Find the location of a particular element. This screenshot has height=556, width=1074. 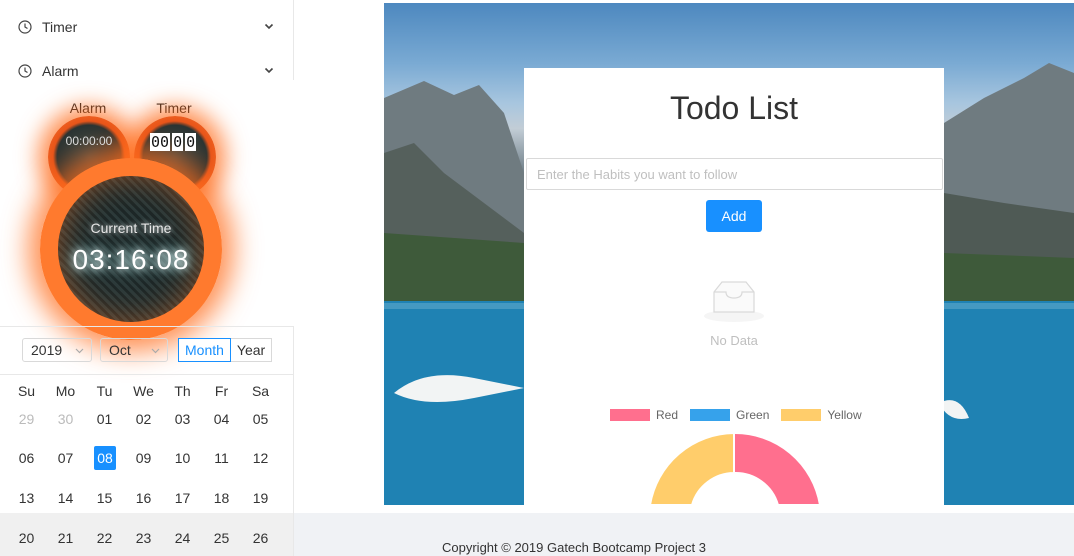

calendar-day: 02 is located at coordinates (143, 419).